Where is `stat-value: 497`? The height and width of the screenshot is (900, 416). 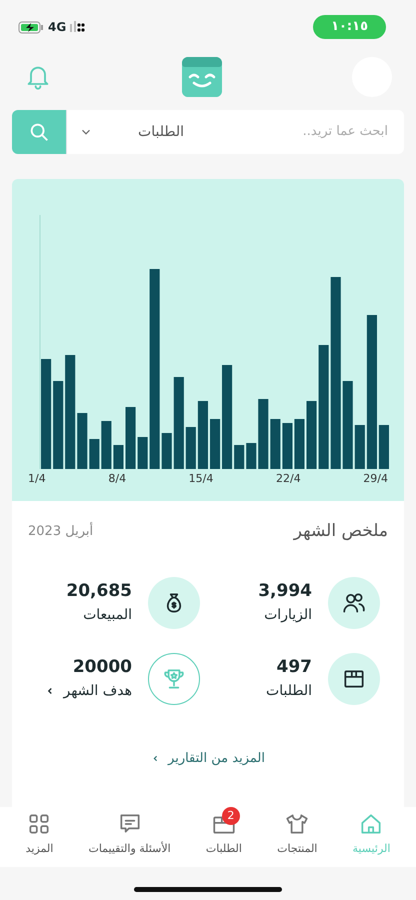 stat-value: 497 is located at coordinates (294, 668).